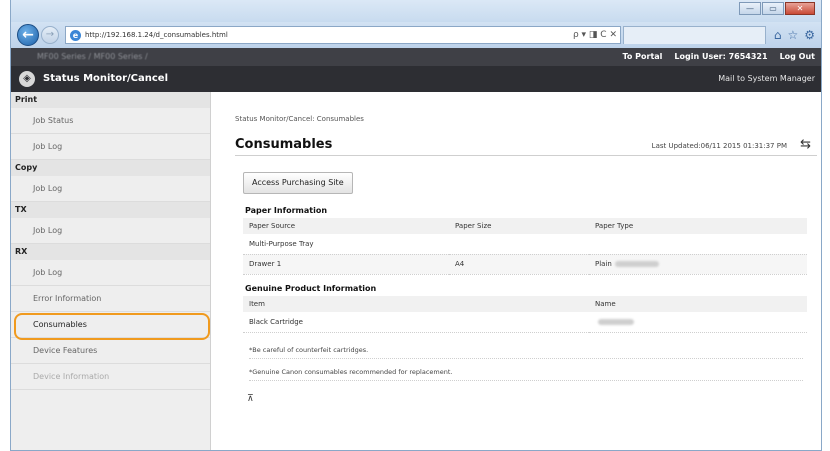 The width and height of the screenshot is (830, 451). Describe the element at coordinates (519, 264) in the screenshot. I see `table-cell: A4` at that location.